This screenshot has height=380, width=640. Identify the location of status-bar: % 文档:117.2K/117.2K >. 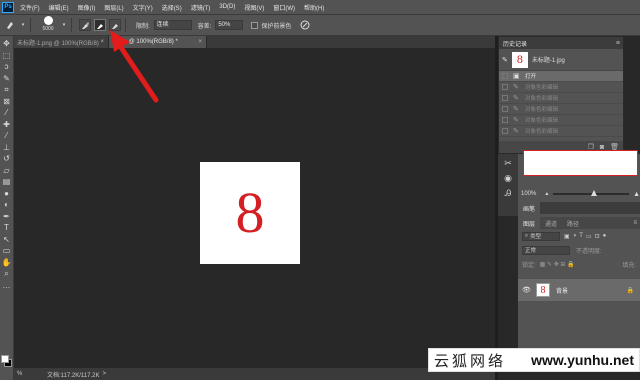
(254, 374).